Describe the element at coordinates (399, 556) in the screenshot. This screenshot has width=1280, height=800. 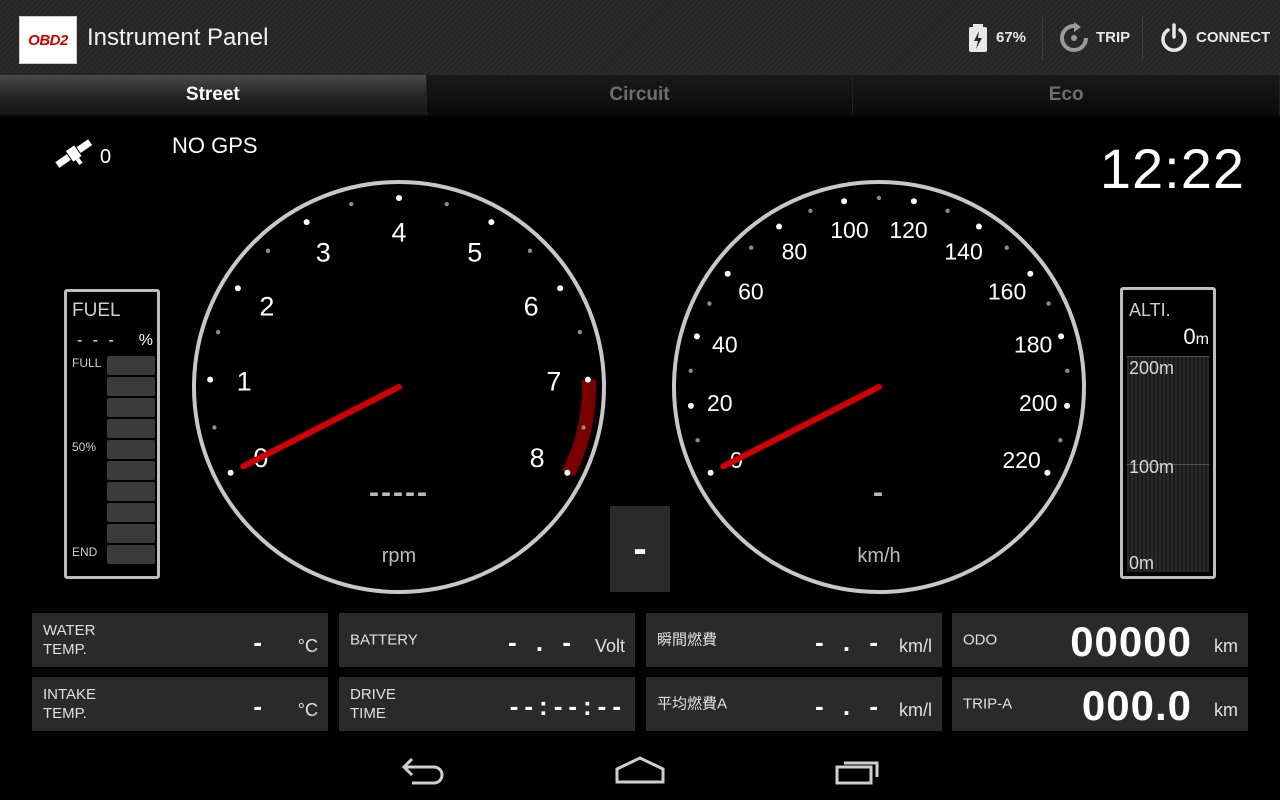
I see `gauge-unit: rpm` at that location.